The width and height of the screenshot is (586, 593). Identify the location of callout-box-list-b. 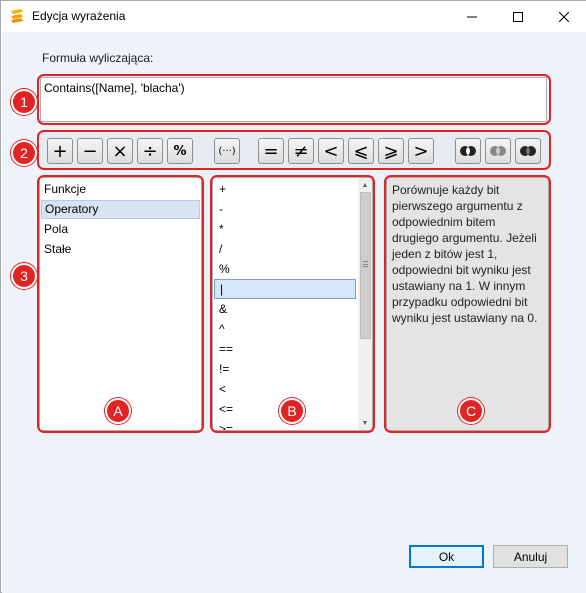
(292, 304).